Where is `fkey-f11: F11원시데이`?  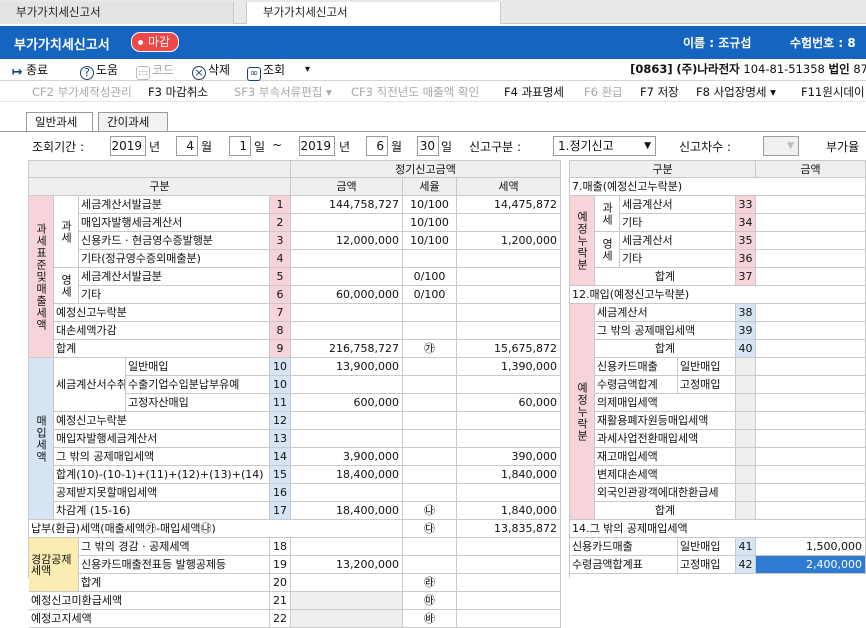 fkey-f11: F11원시데이 is located at coordinates (833, 92).